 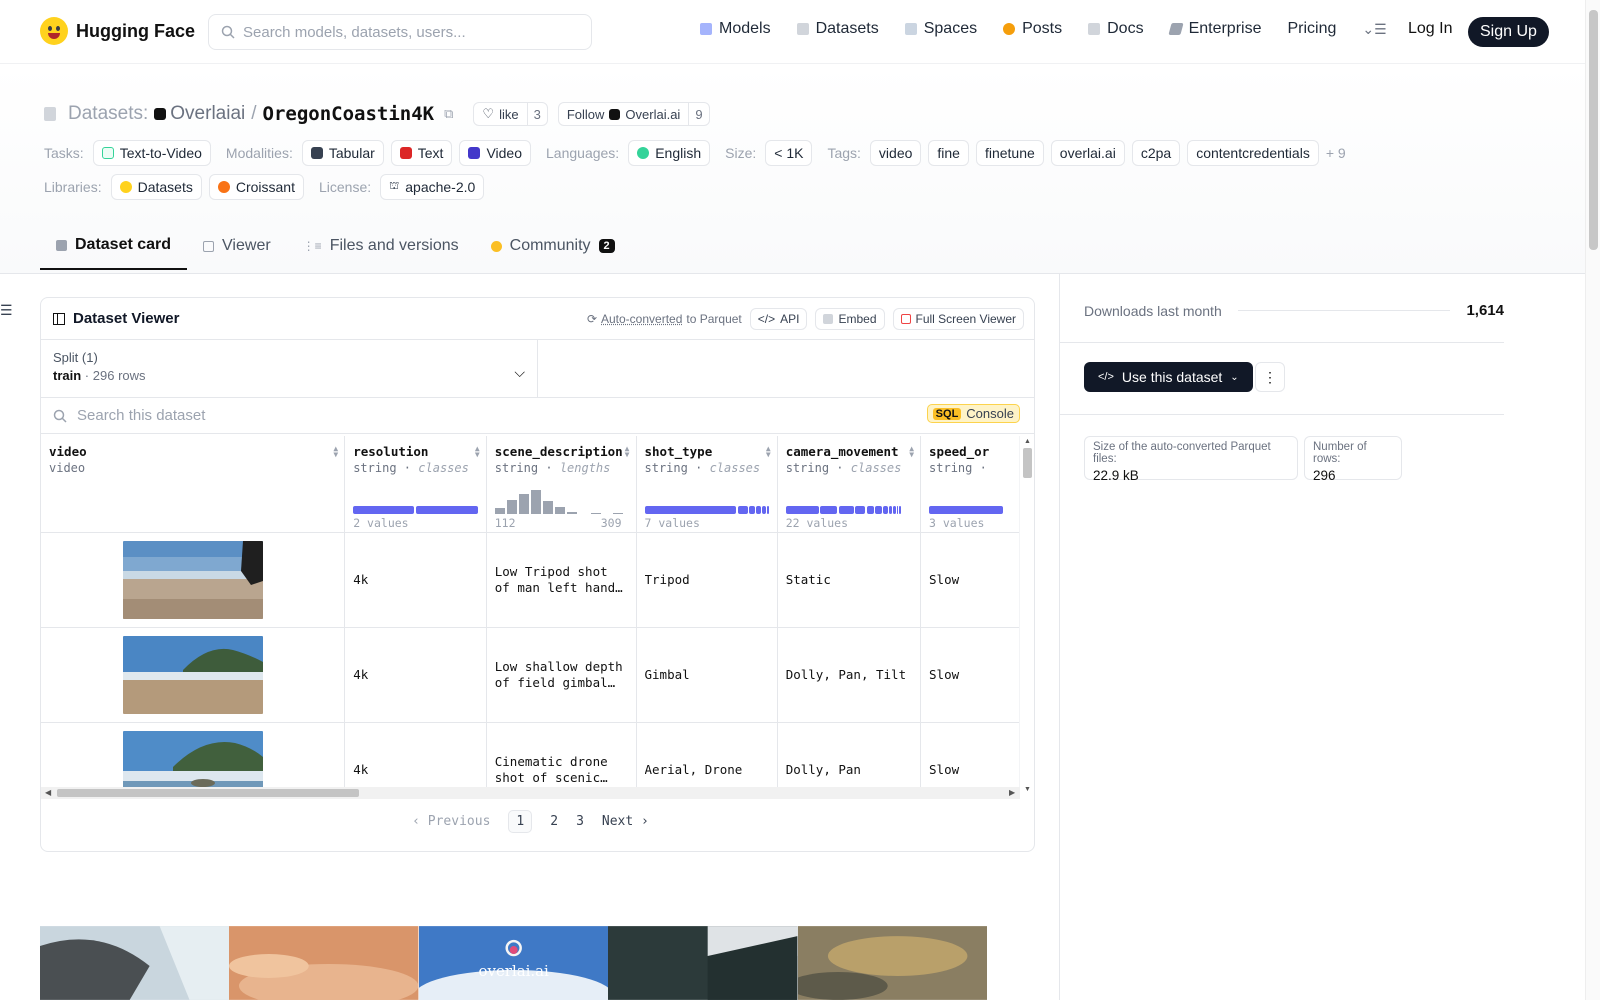 What do you see at coordinates (1214, 29) in the screenshot?
I see `nav-enterprise: Enterprise` at bounding box center [1214, 29].